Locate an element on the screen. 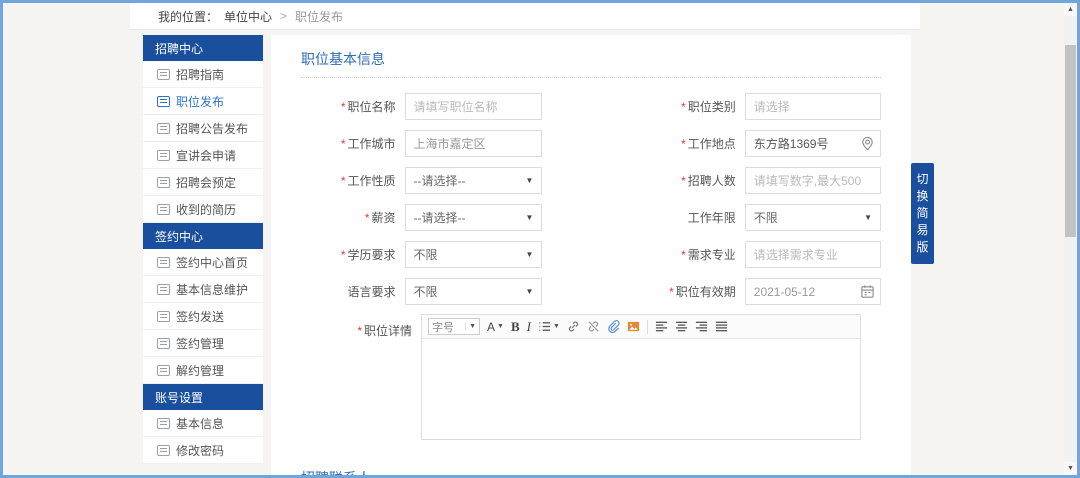 The height and width of the screenshot is (478, 1080). font-color-button: A ▼ is located at coordinates (495, 327).